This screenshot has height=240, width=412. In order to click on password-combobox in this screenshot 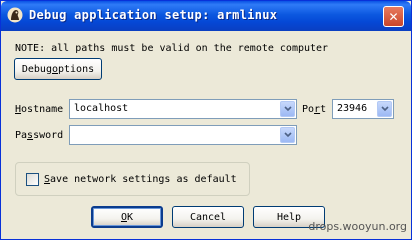, I will do `click(183, 135)`.